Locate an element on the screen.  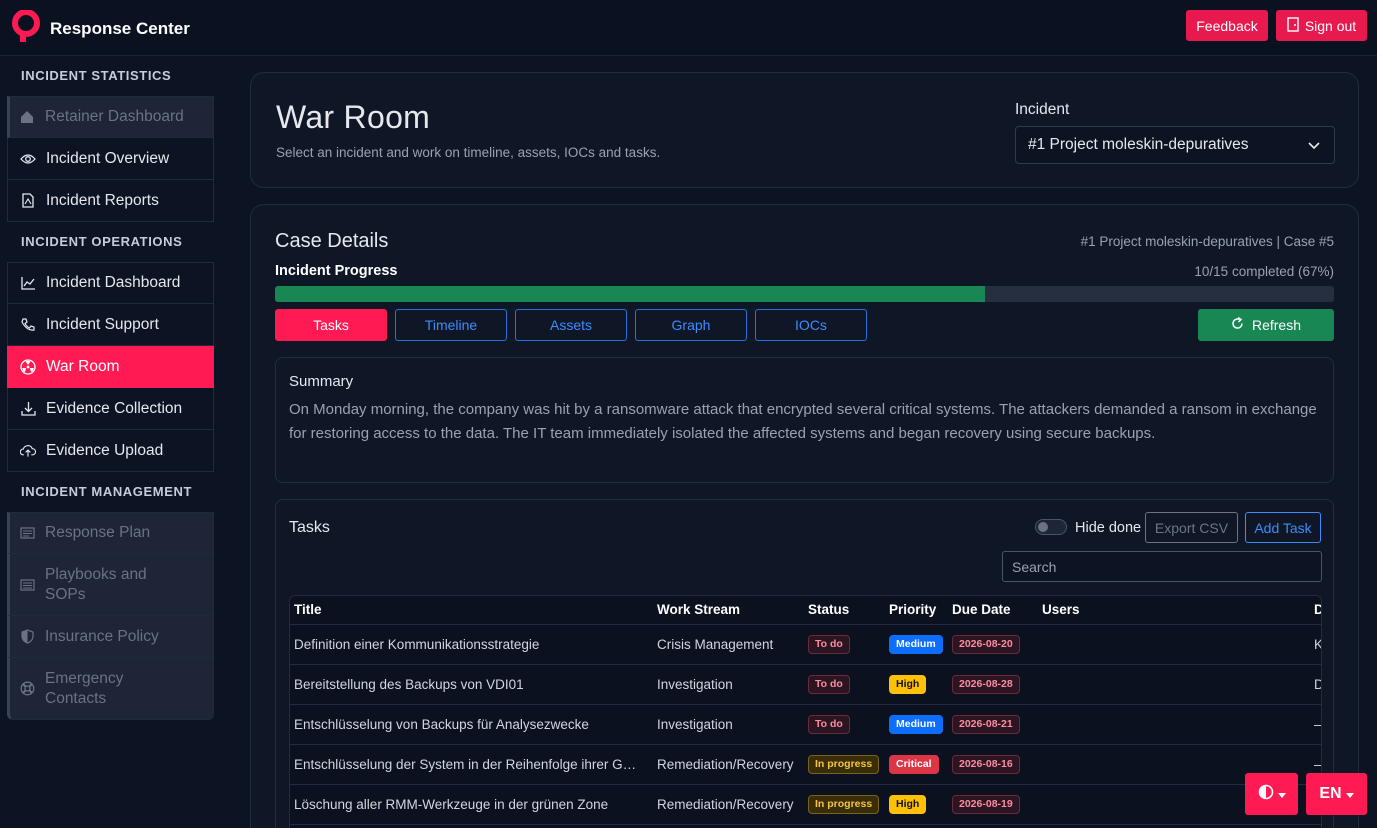
app-title: Response Center is located at coordinates (120, 28).